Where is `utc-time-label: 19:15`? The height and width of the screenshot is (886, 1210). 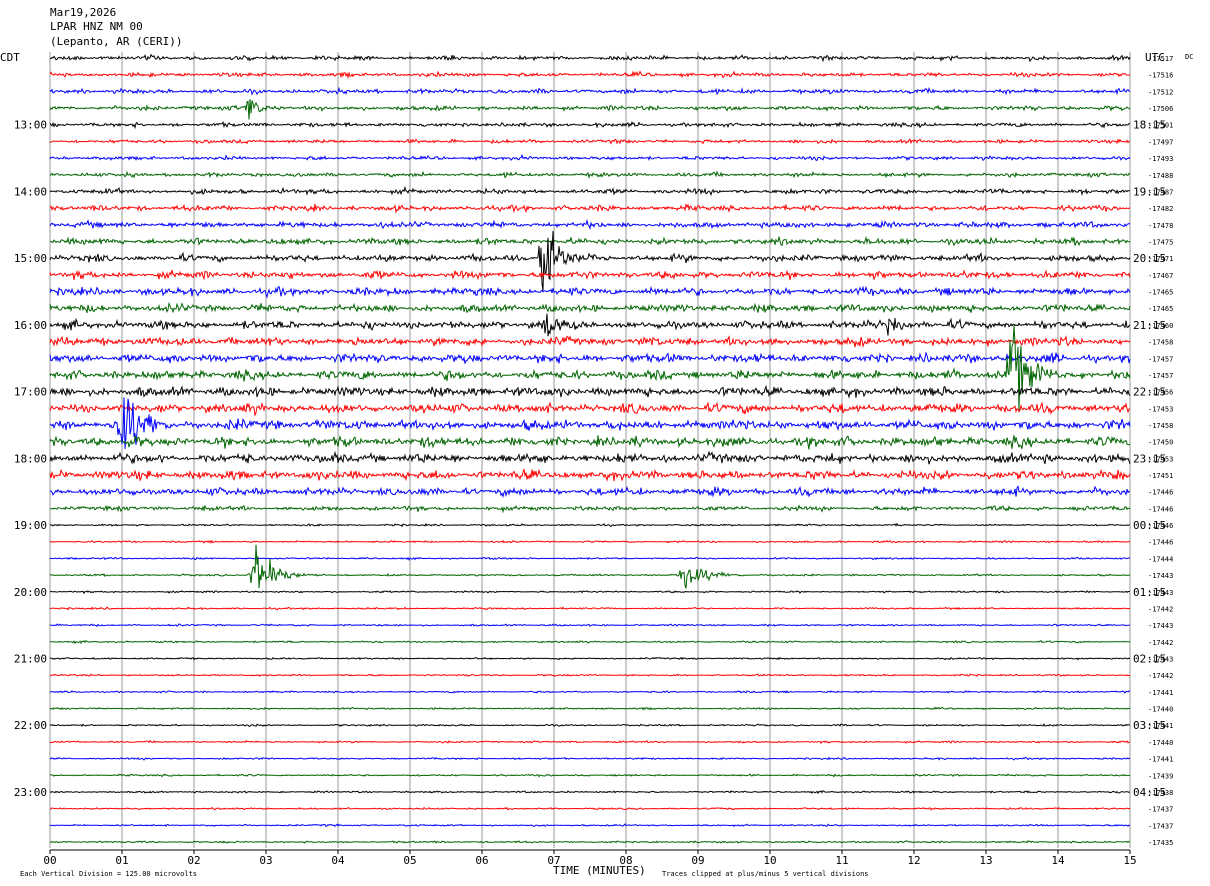
utc-time-label: 19:15 is located at coordinates (1149, 191).